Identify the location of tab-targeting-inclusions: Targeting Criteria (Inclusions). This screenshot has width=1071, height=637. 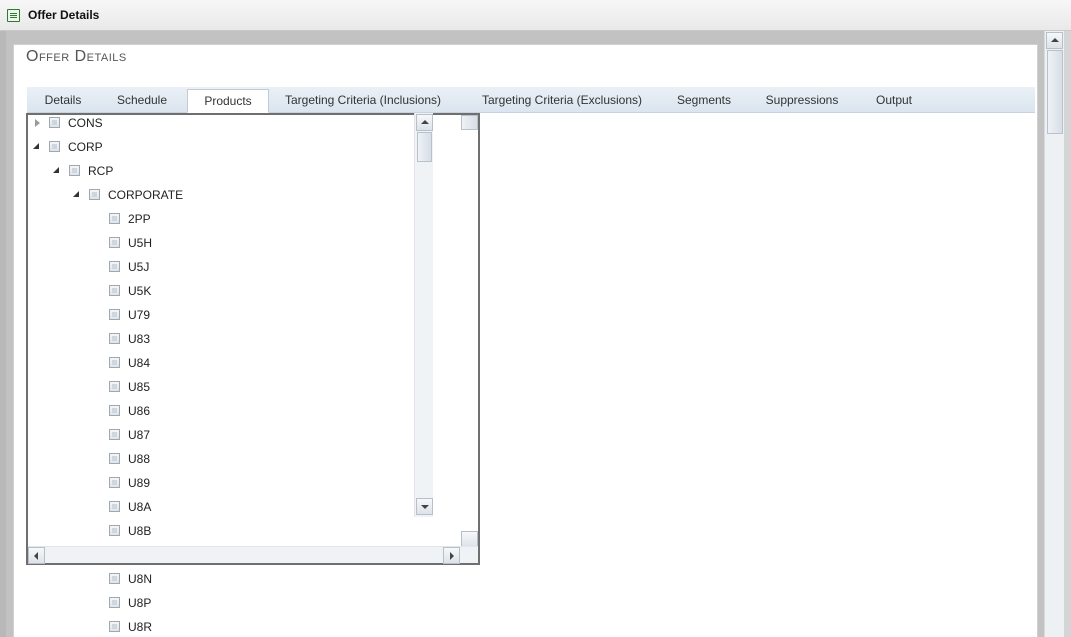
(363, 101).